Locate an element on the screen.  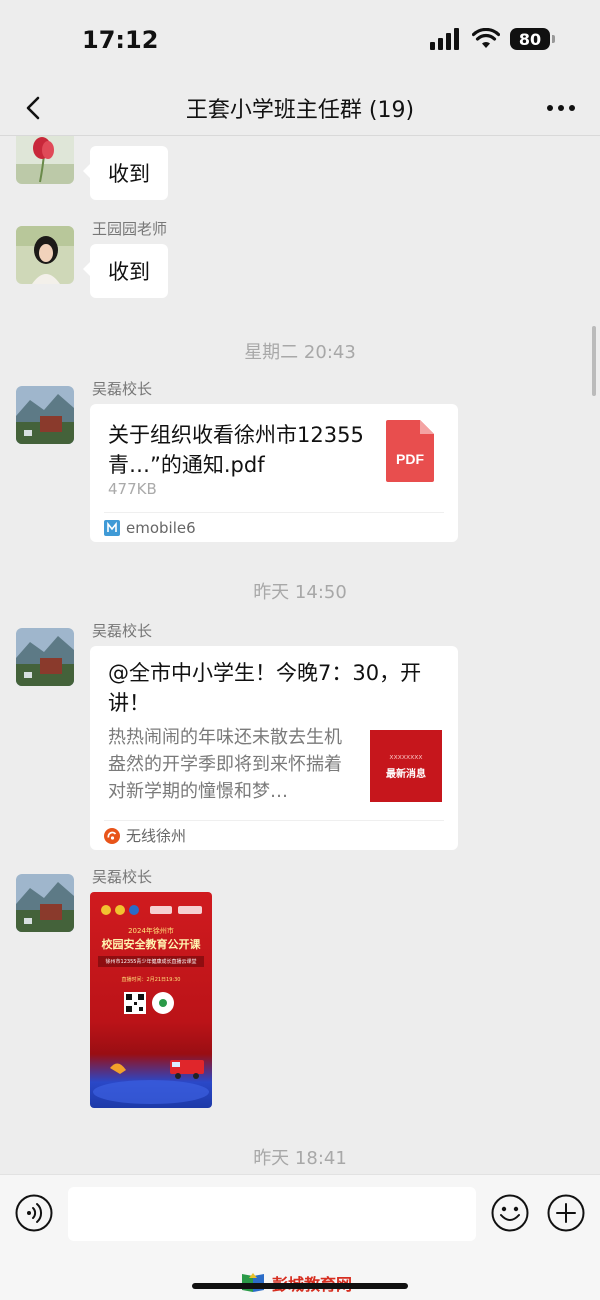
home-indicator is located at coordinates (300, 1286).